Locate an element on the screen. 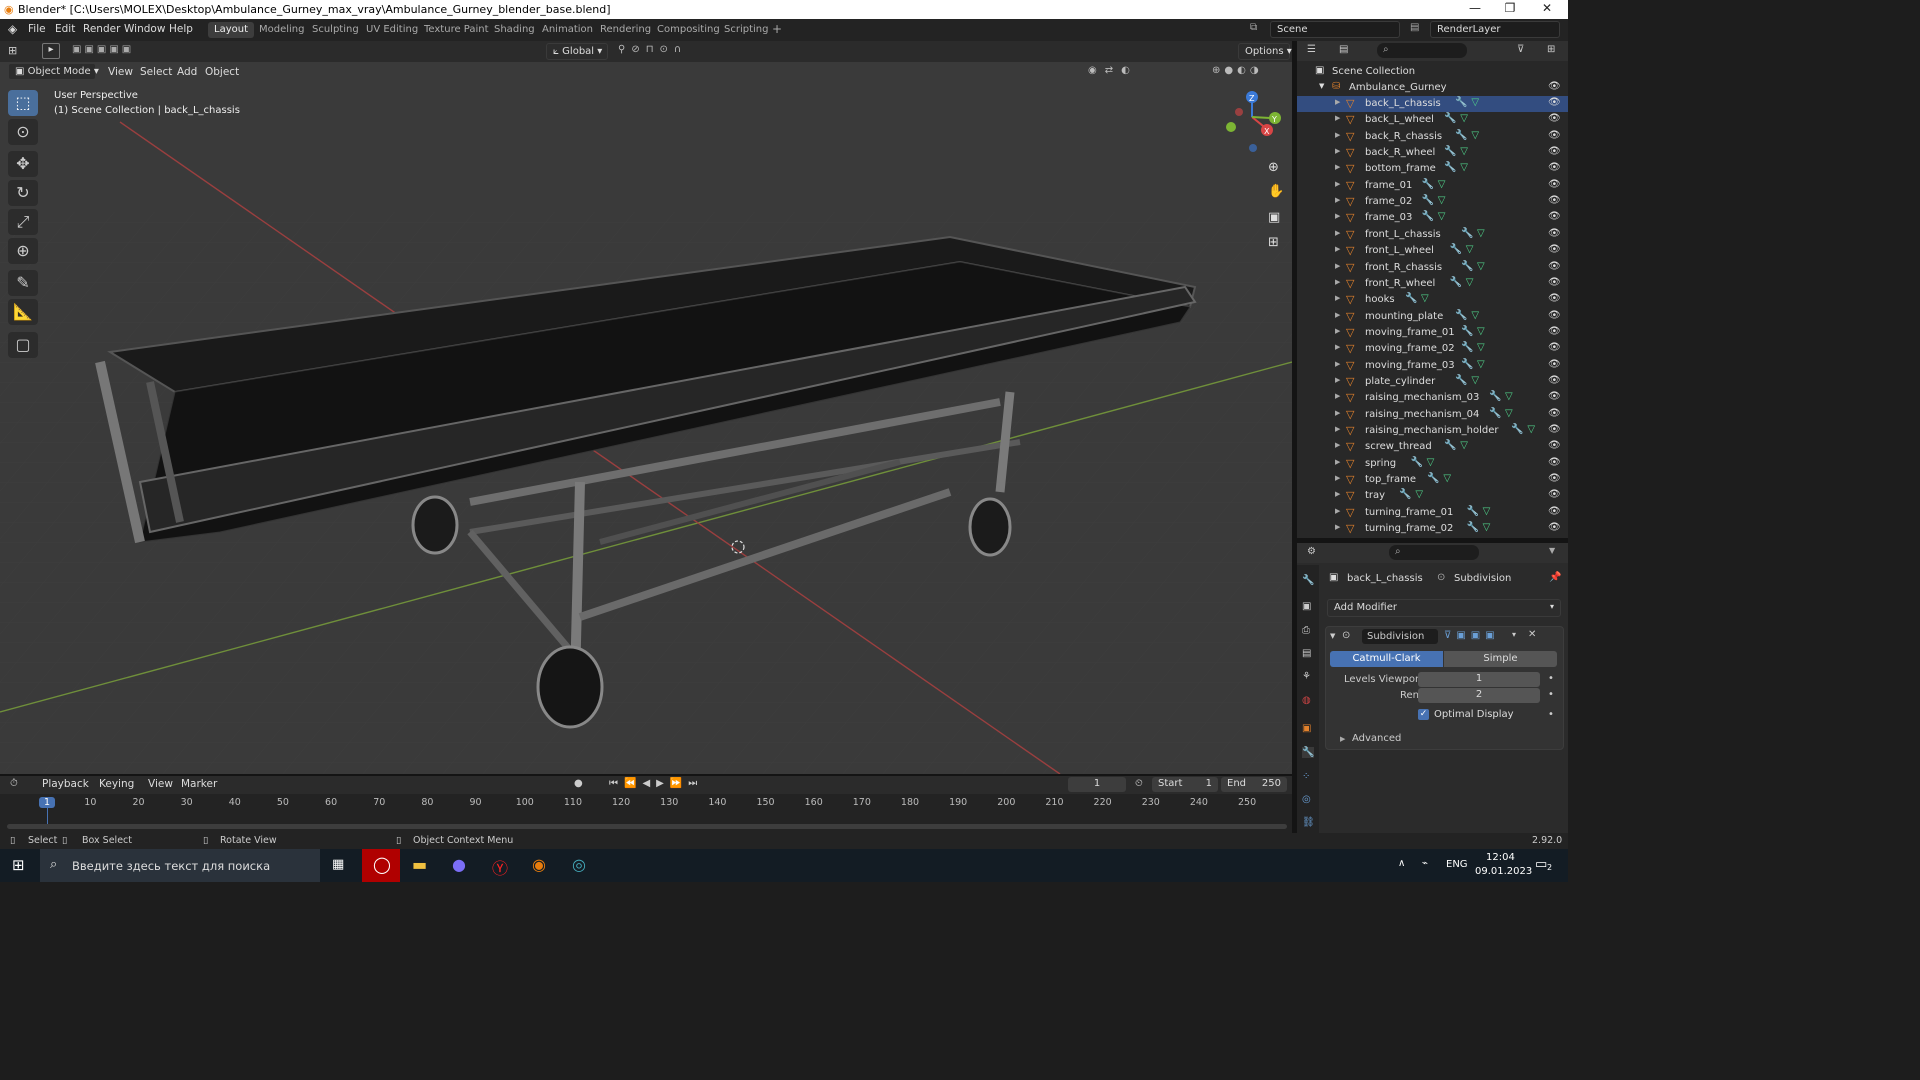  taskbar-search-box: ⌕ Введите здесь текст для поиска is located at coordinates (180, 865).